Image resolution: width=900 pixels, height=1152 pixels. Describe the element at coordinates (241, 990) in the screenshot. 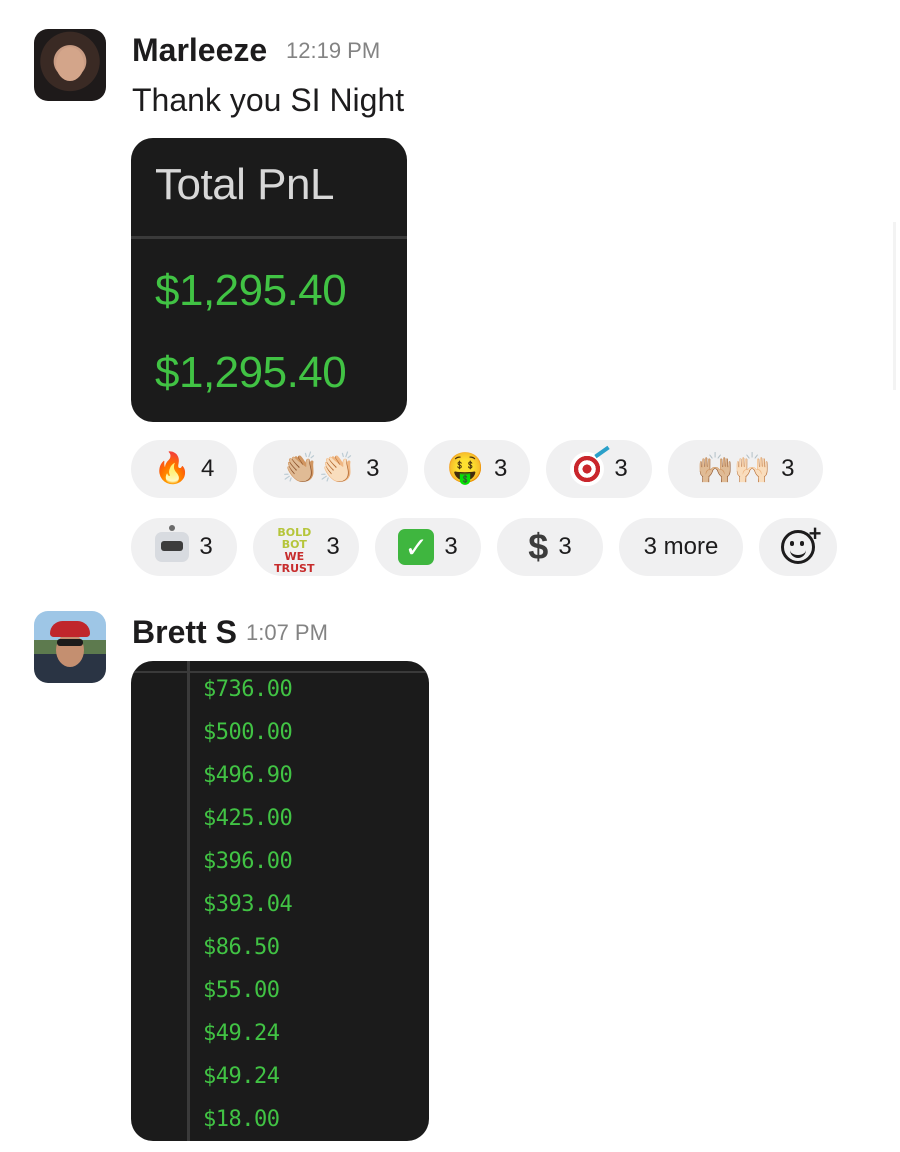

I see `pnl-row-value: $55.00` at that location.